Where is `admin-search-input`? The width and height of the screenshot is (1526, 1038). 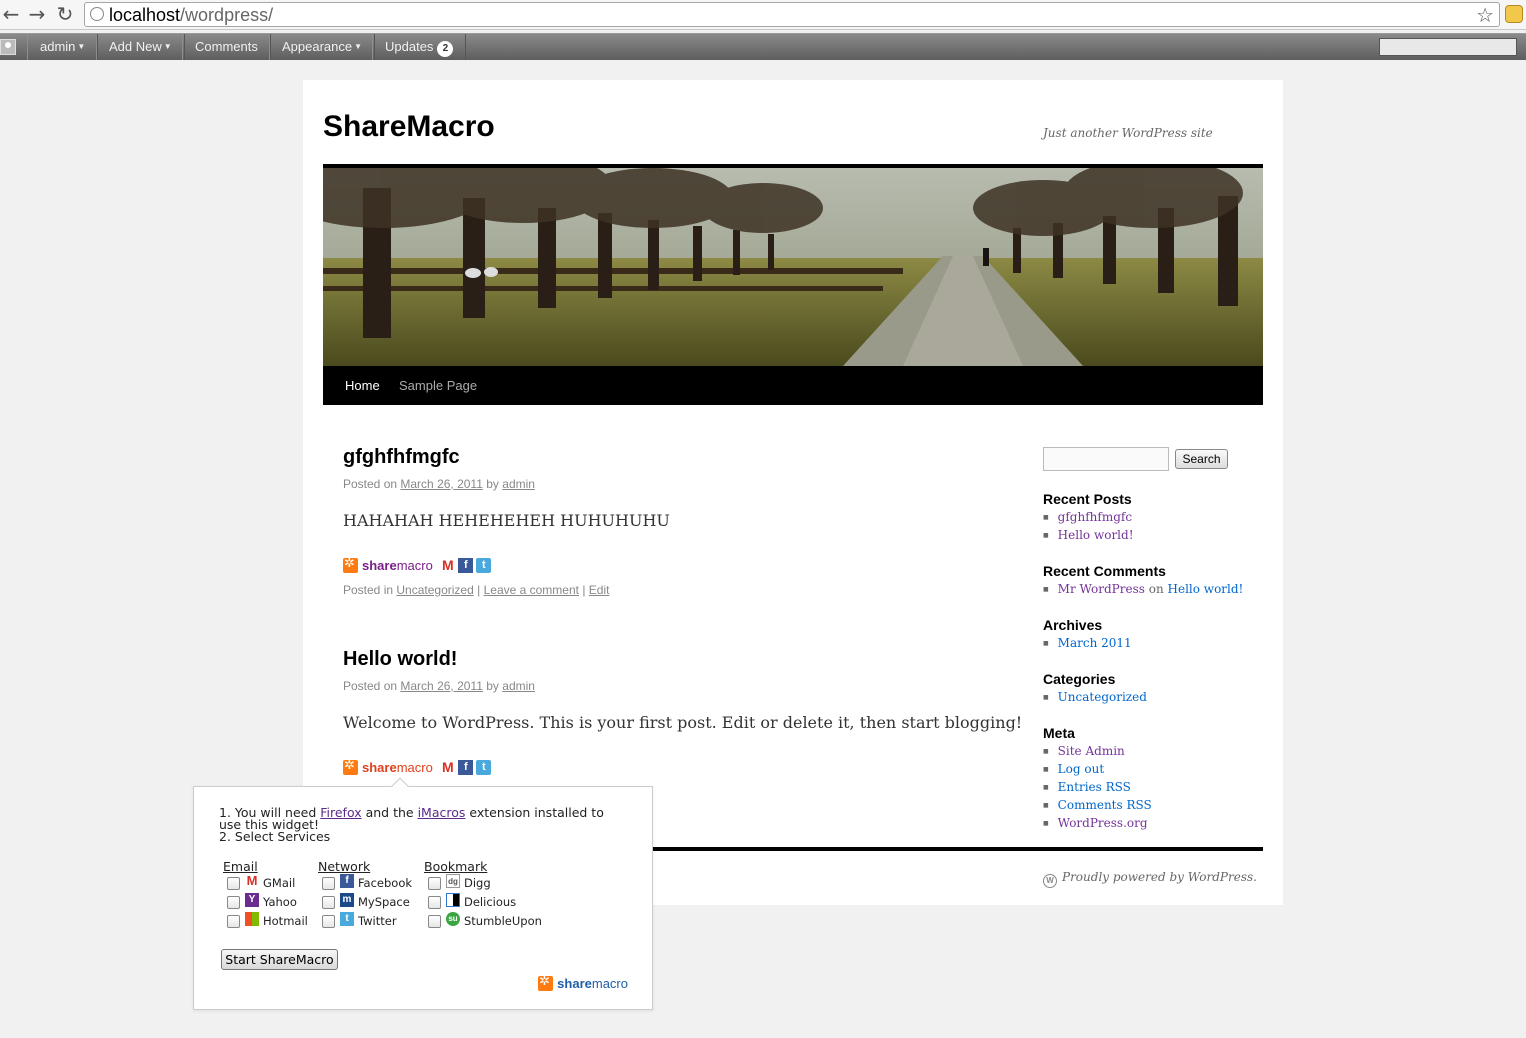 admin-search-input is located at coordinates (1448, 47).